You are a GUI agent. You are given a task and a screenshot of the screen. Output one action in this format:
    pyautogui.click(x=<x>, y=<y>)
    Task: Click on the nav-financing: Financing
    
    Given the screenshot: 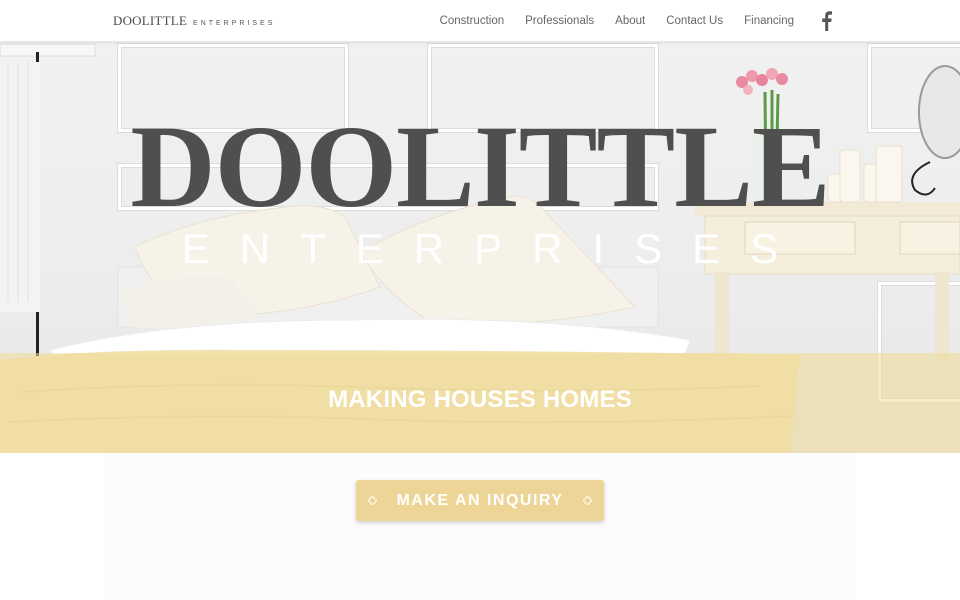 What is the action you would take?
    pyautogui.click(x=769, y=21)
    